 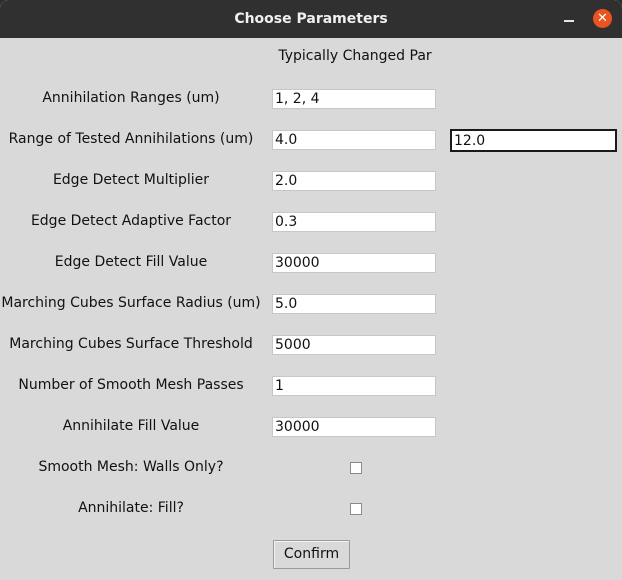 I want to click on edge-detect-adaptive-factor-input, so click(x=354, y=222).